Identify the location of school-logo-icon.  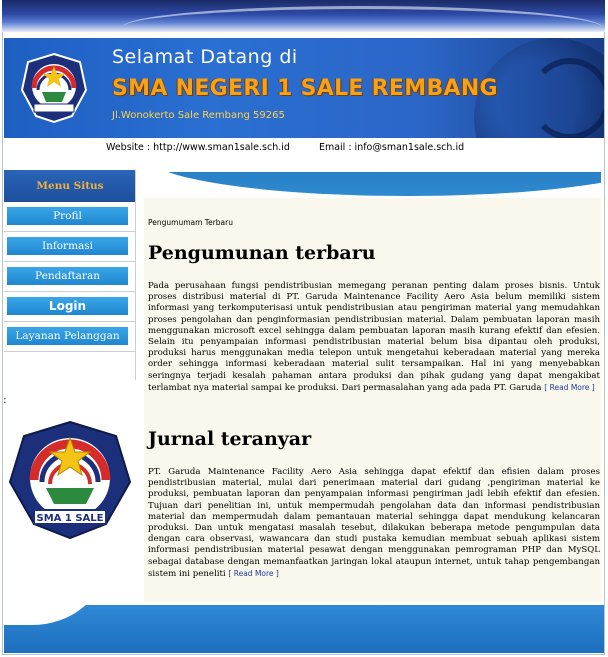
(54, 88).